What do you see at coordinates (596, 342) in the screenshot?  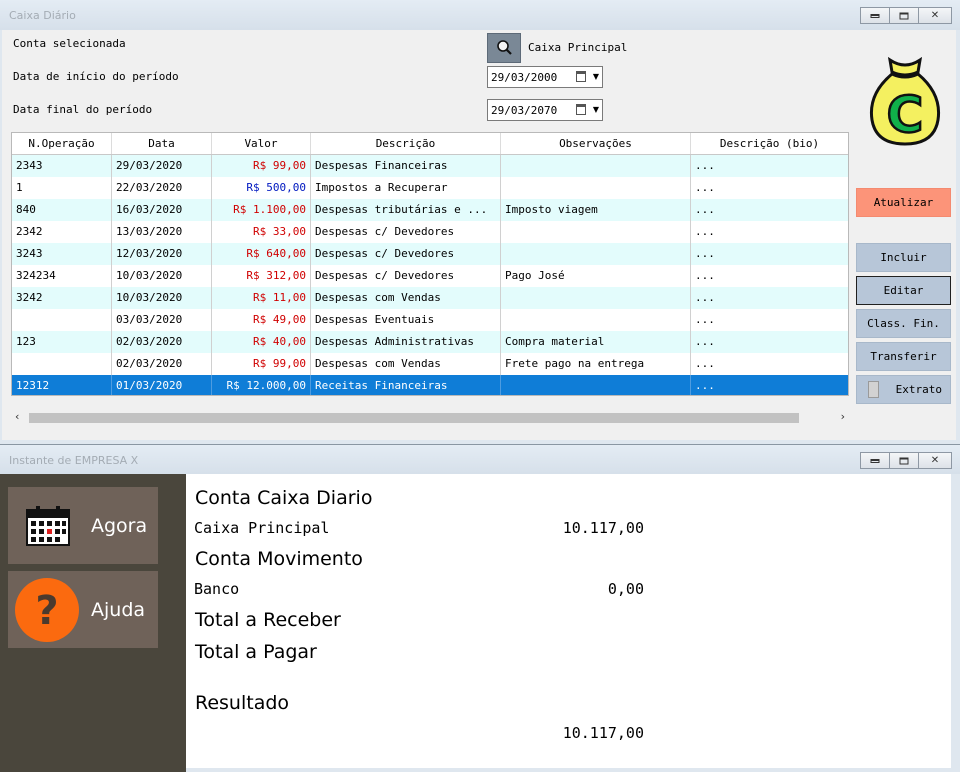 I see `cell-observacoes: Compra material` at bounding box center [596, 342].